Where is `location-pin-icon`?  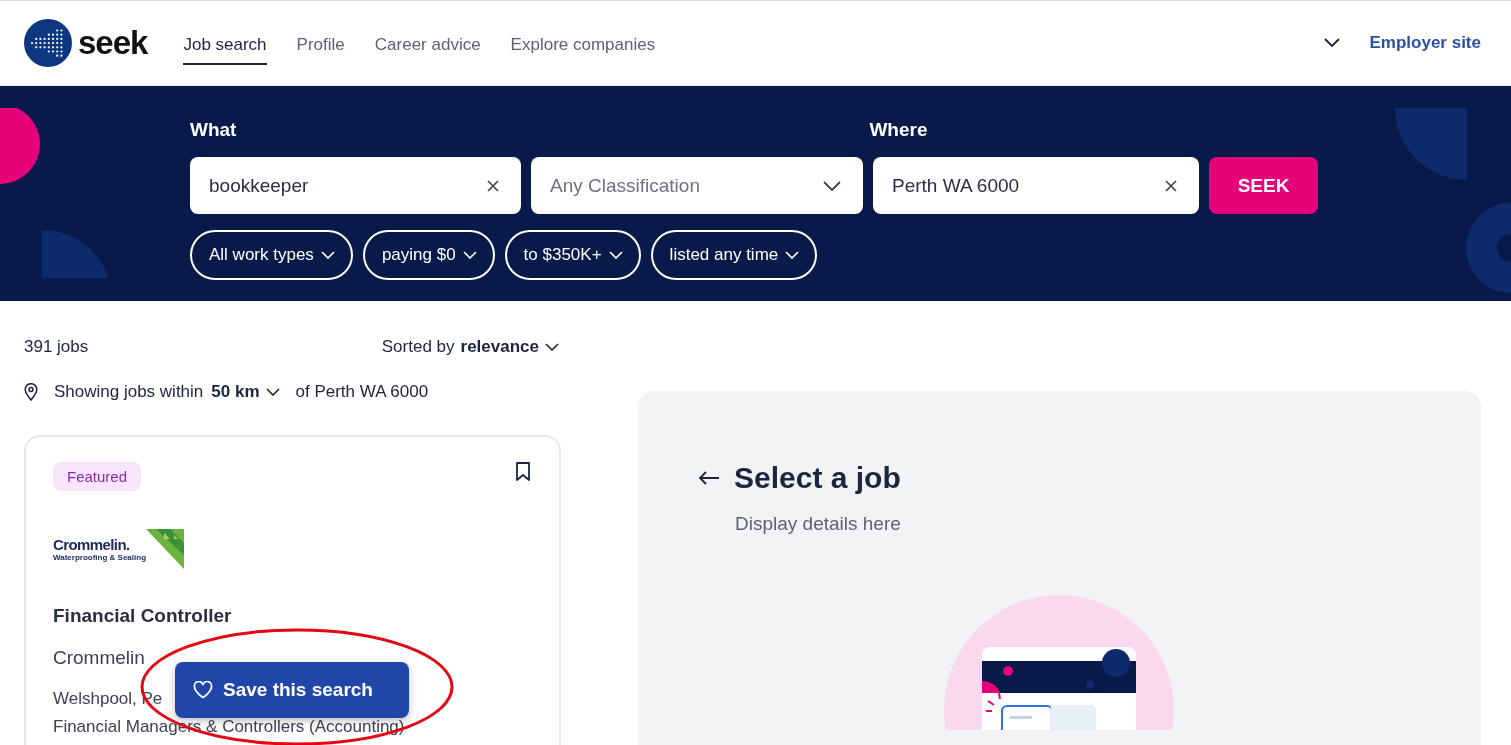 location-pin-icon is located at coordinates (31, 392).